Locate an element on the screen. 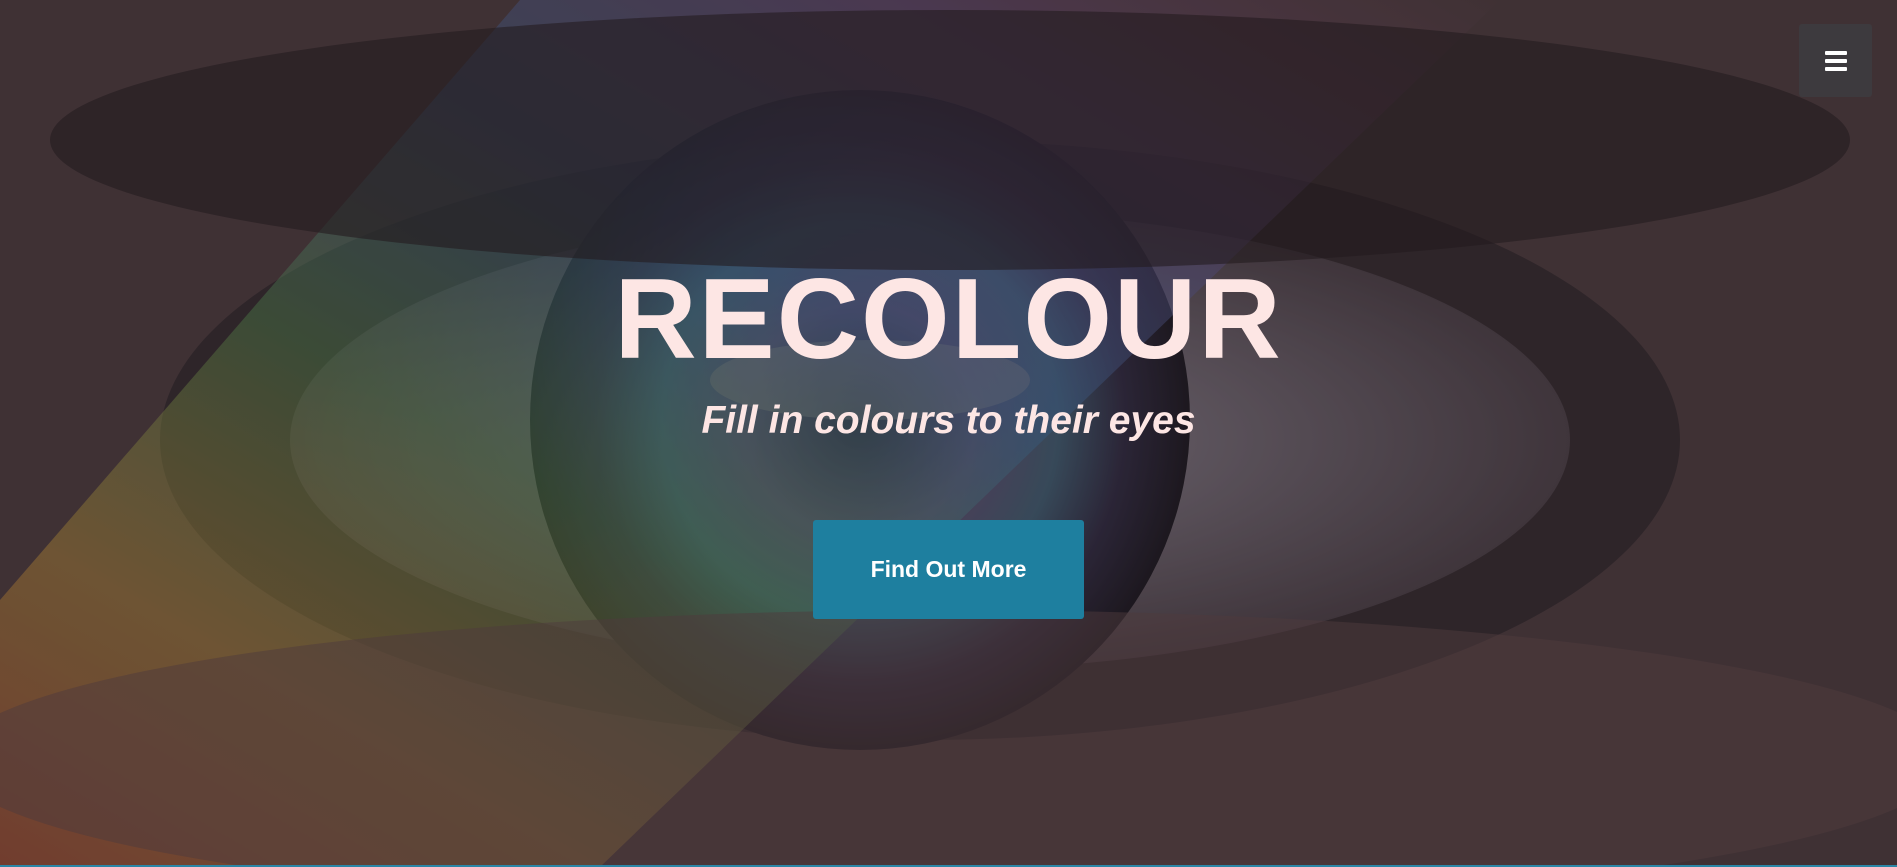 The width and height of the screenshot is (1897, 867). find-out-more-button: Find Out More is located at coordinates (948, 569).